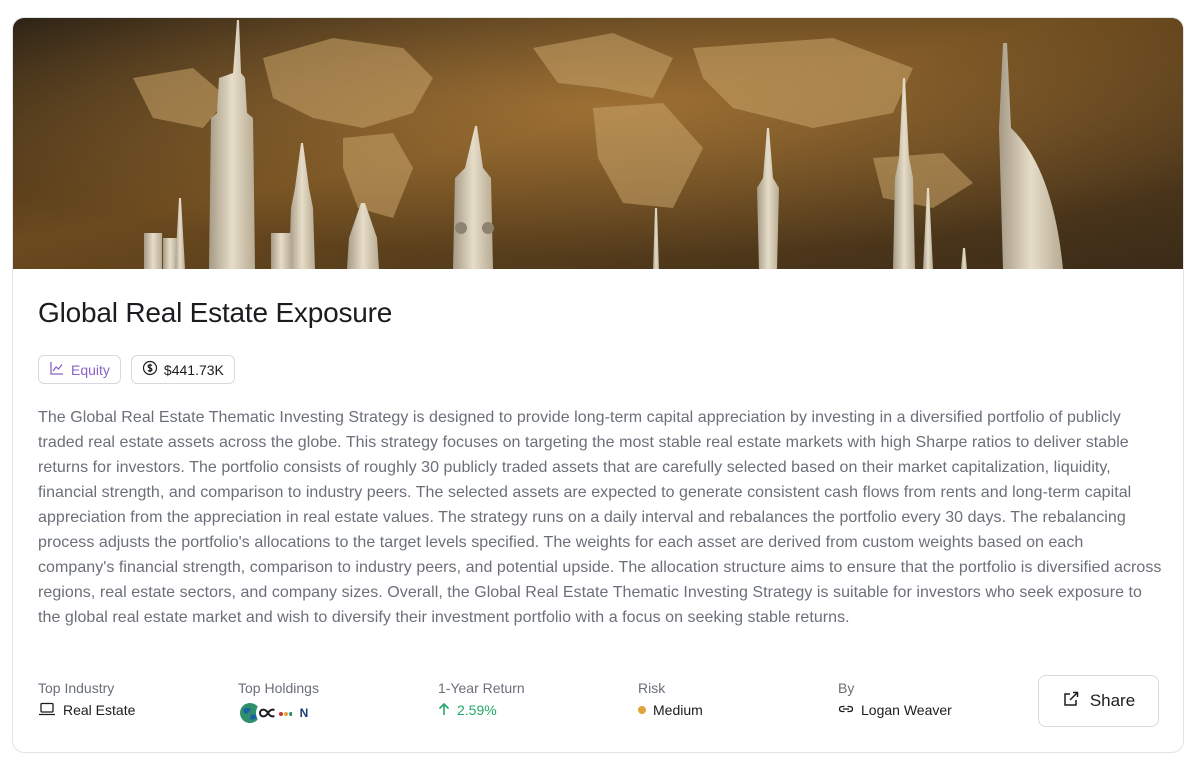 This screenshot has height=770, width=1199. Describe the element at coordinates (846, 710) in the screenshot. I see `link-icon` at that location.